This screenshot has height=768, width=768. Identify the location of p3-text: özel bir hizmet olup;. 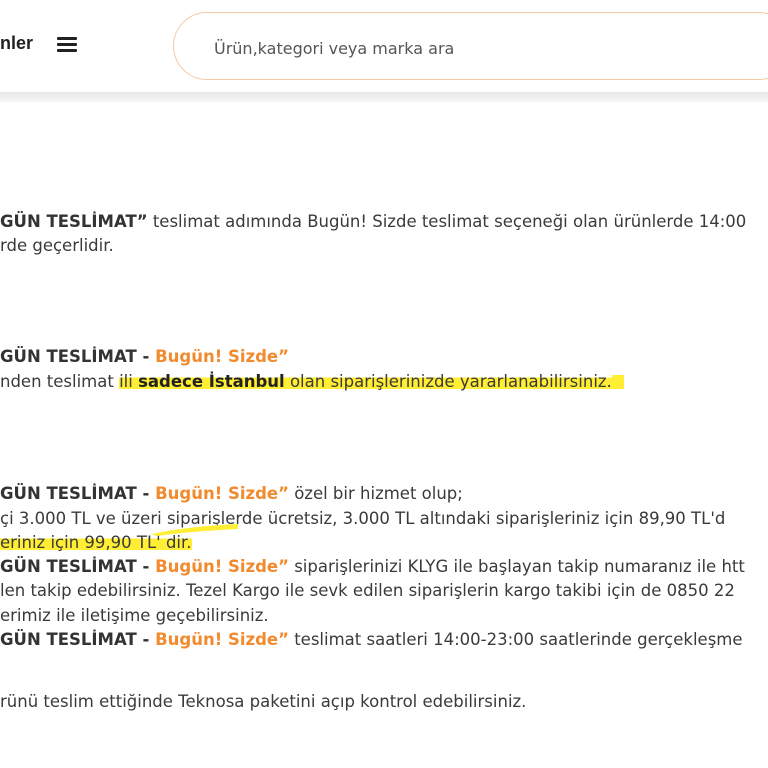
(375, 493).